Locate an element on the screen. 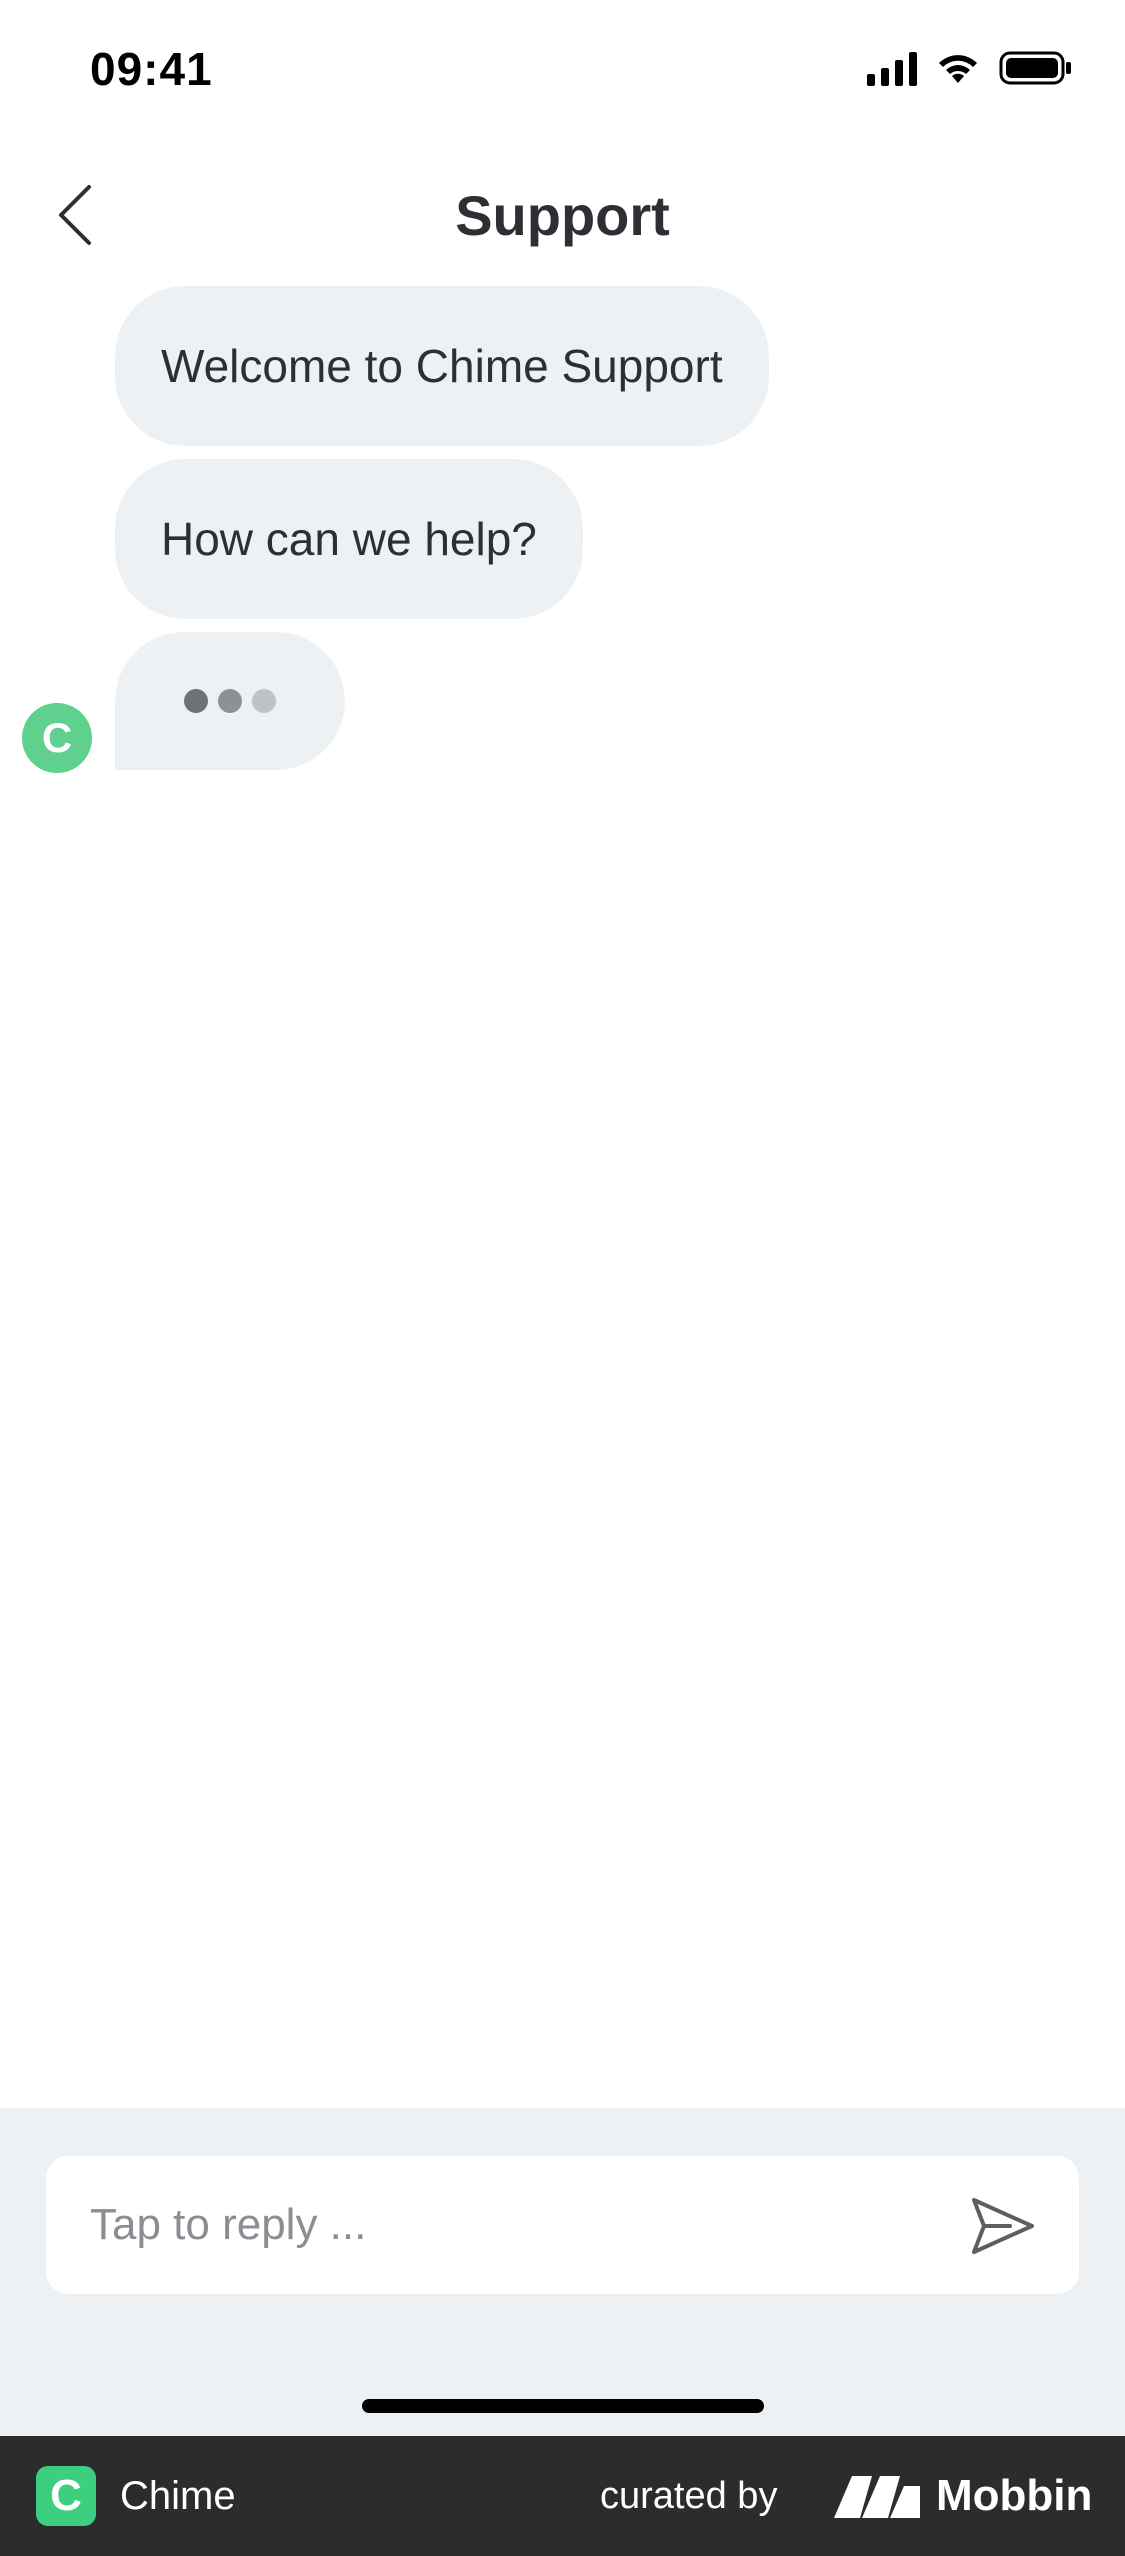 This screenshot has height=2556, width=1125. chat-message-bubble: Welcome to Chime Support is located at coordinates (442, 366).